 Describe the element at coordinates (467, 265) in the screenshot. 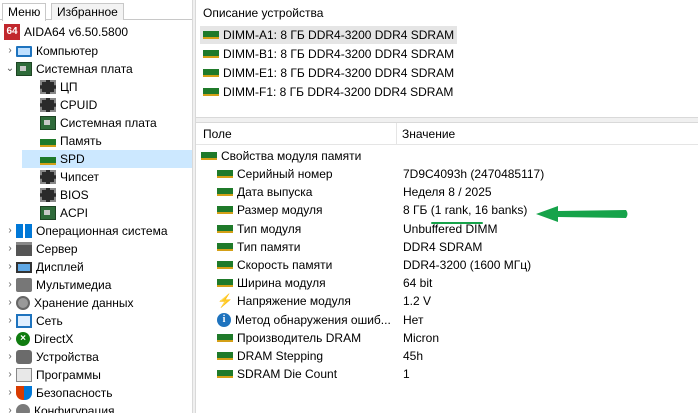

I see `property-value: DDR4-3200 (1600 МГц)` at that location.